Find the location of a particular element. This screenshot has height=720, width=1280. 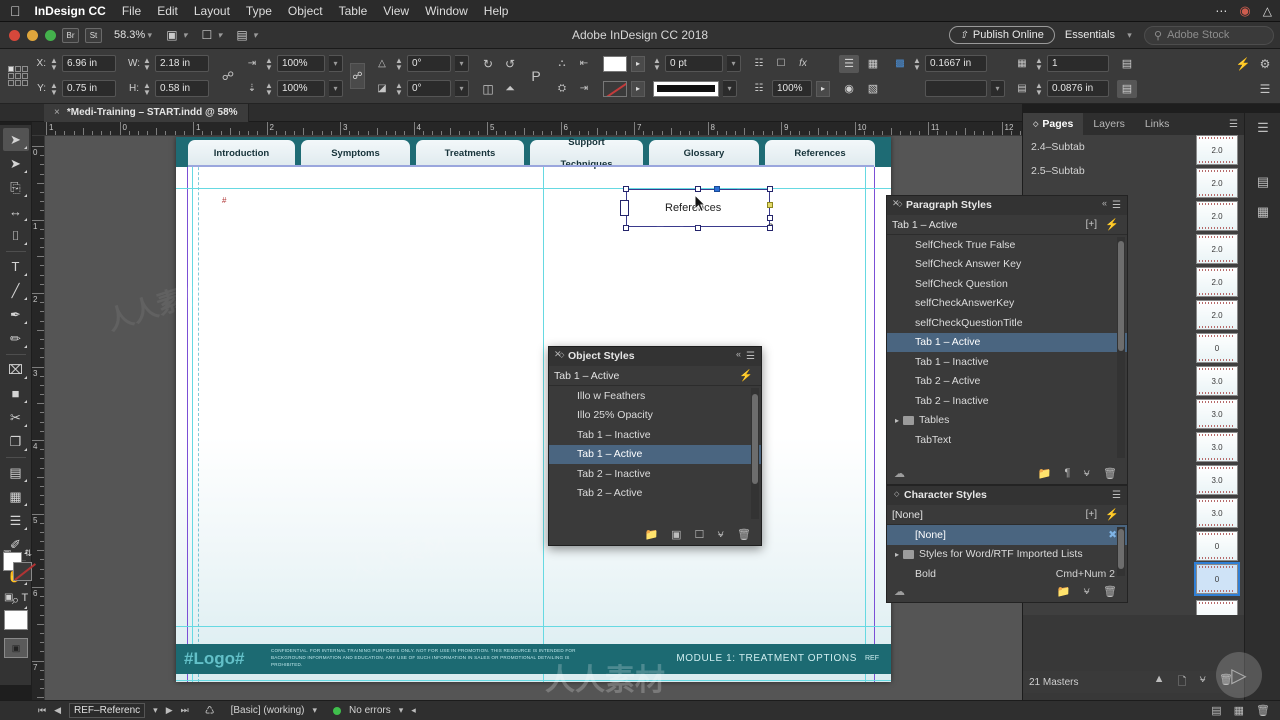

rotation-stepper: ▲ ▼ is located at coordinates (399, 63).